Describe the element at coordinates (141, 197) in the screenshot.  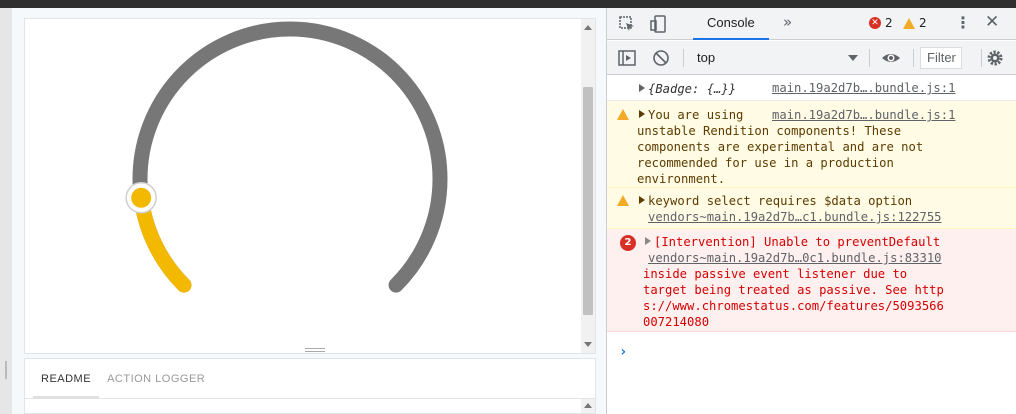
I see `slider-handle-core` at that location.